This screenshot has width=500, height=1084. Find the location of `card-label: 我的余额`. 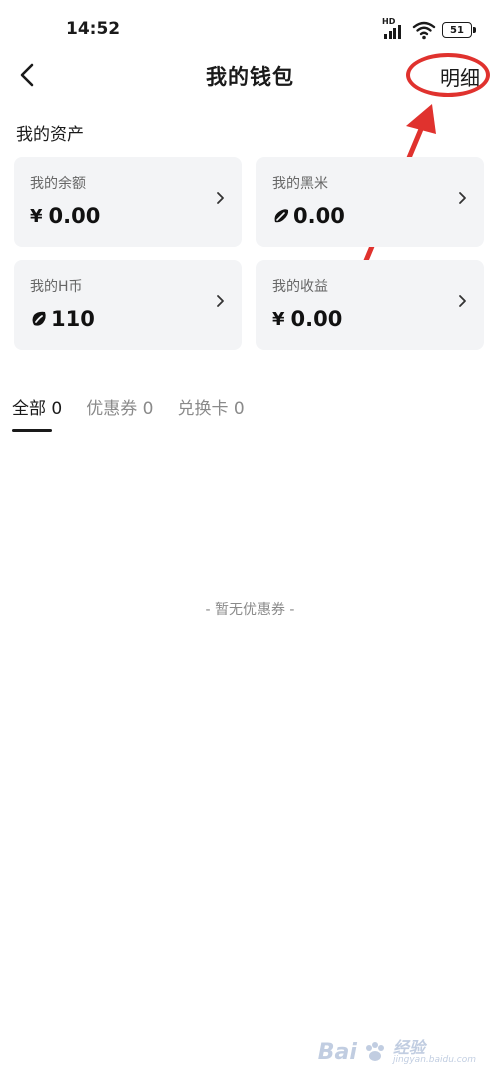

card-label: 我的余额 is located at coordinates (58, 184).